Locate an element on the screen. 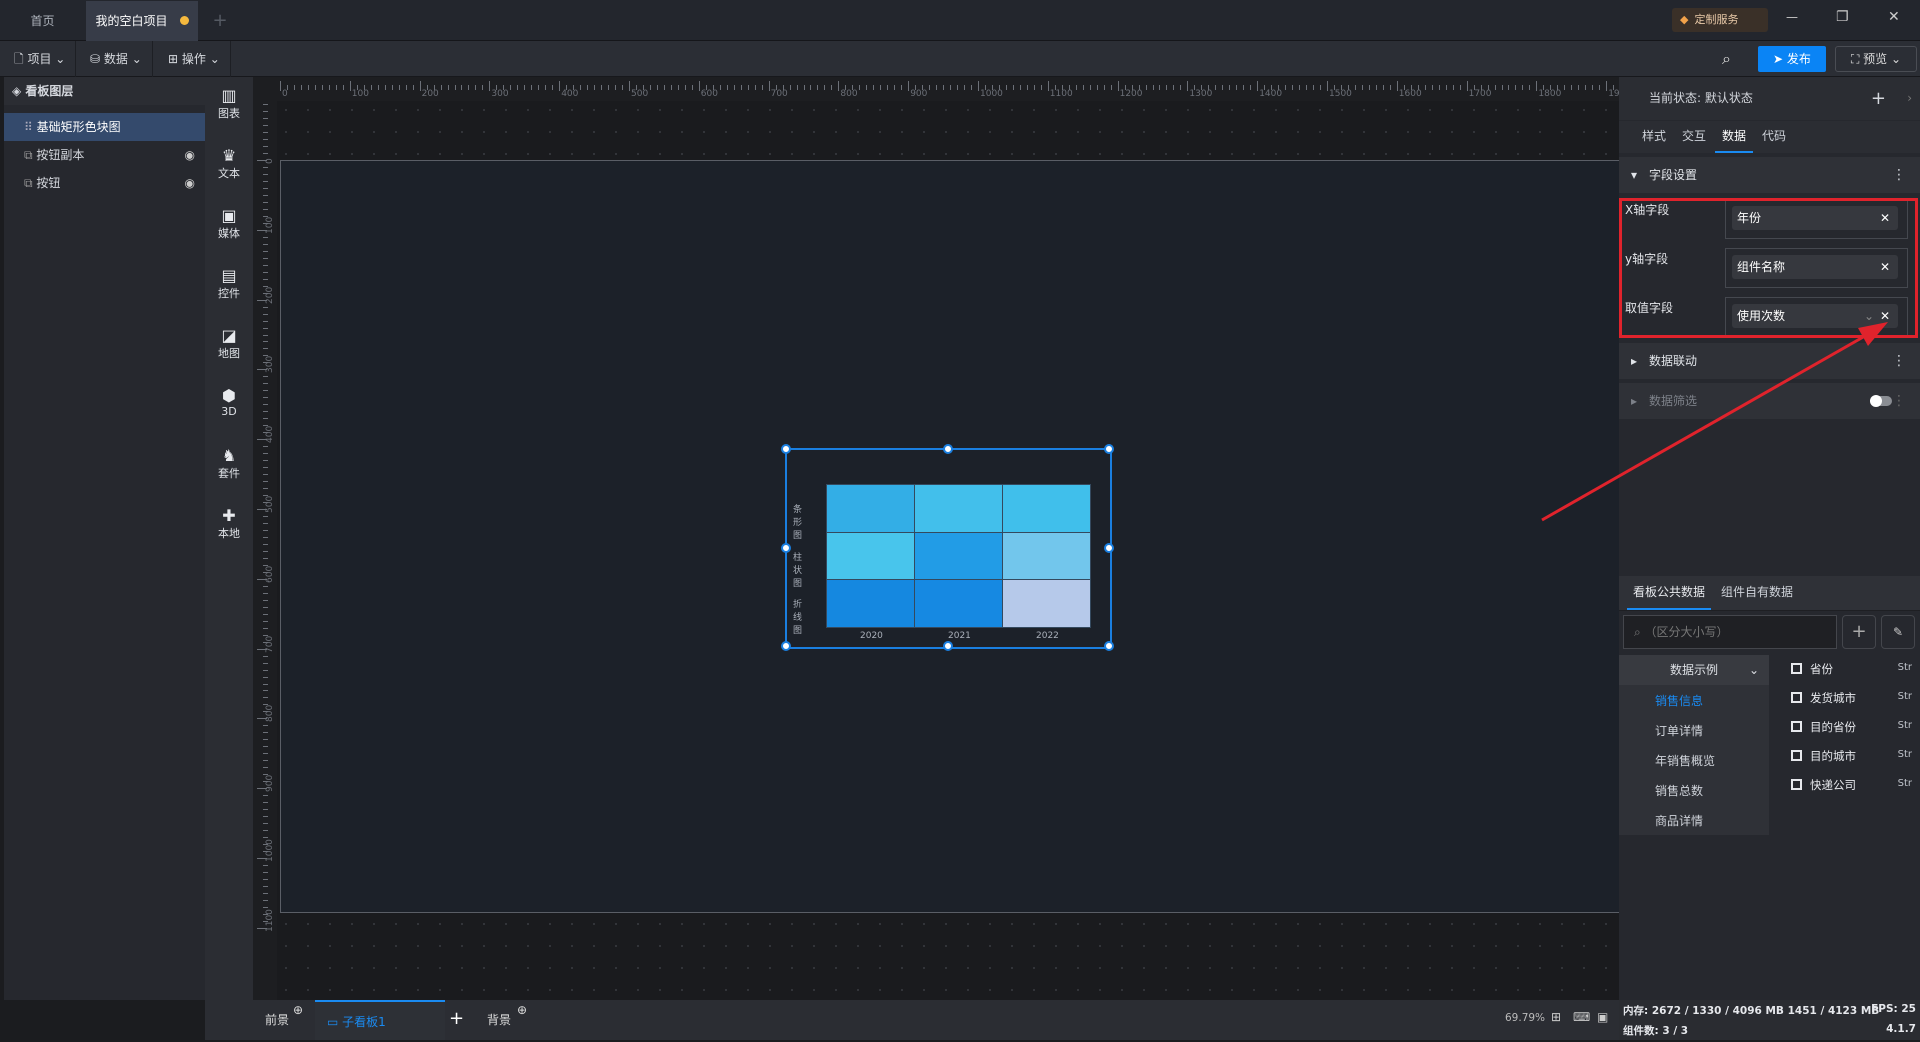 The height and width of the screenshot is (1042, 1920). publish-button: ➤ 发布 is located at coordinates (1792, 59).